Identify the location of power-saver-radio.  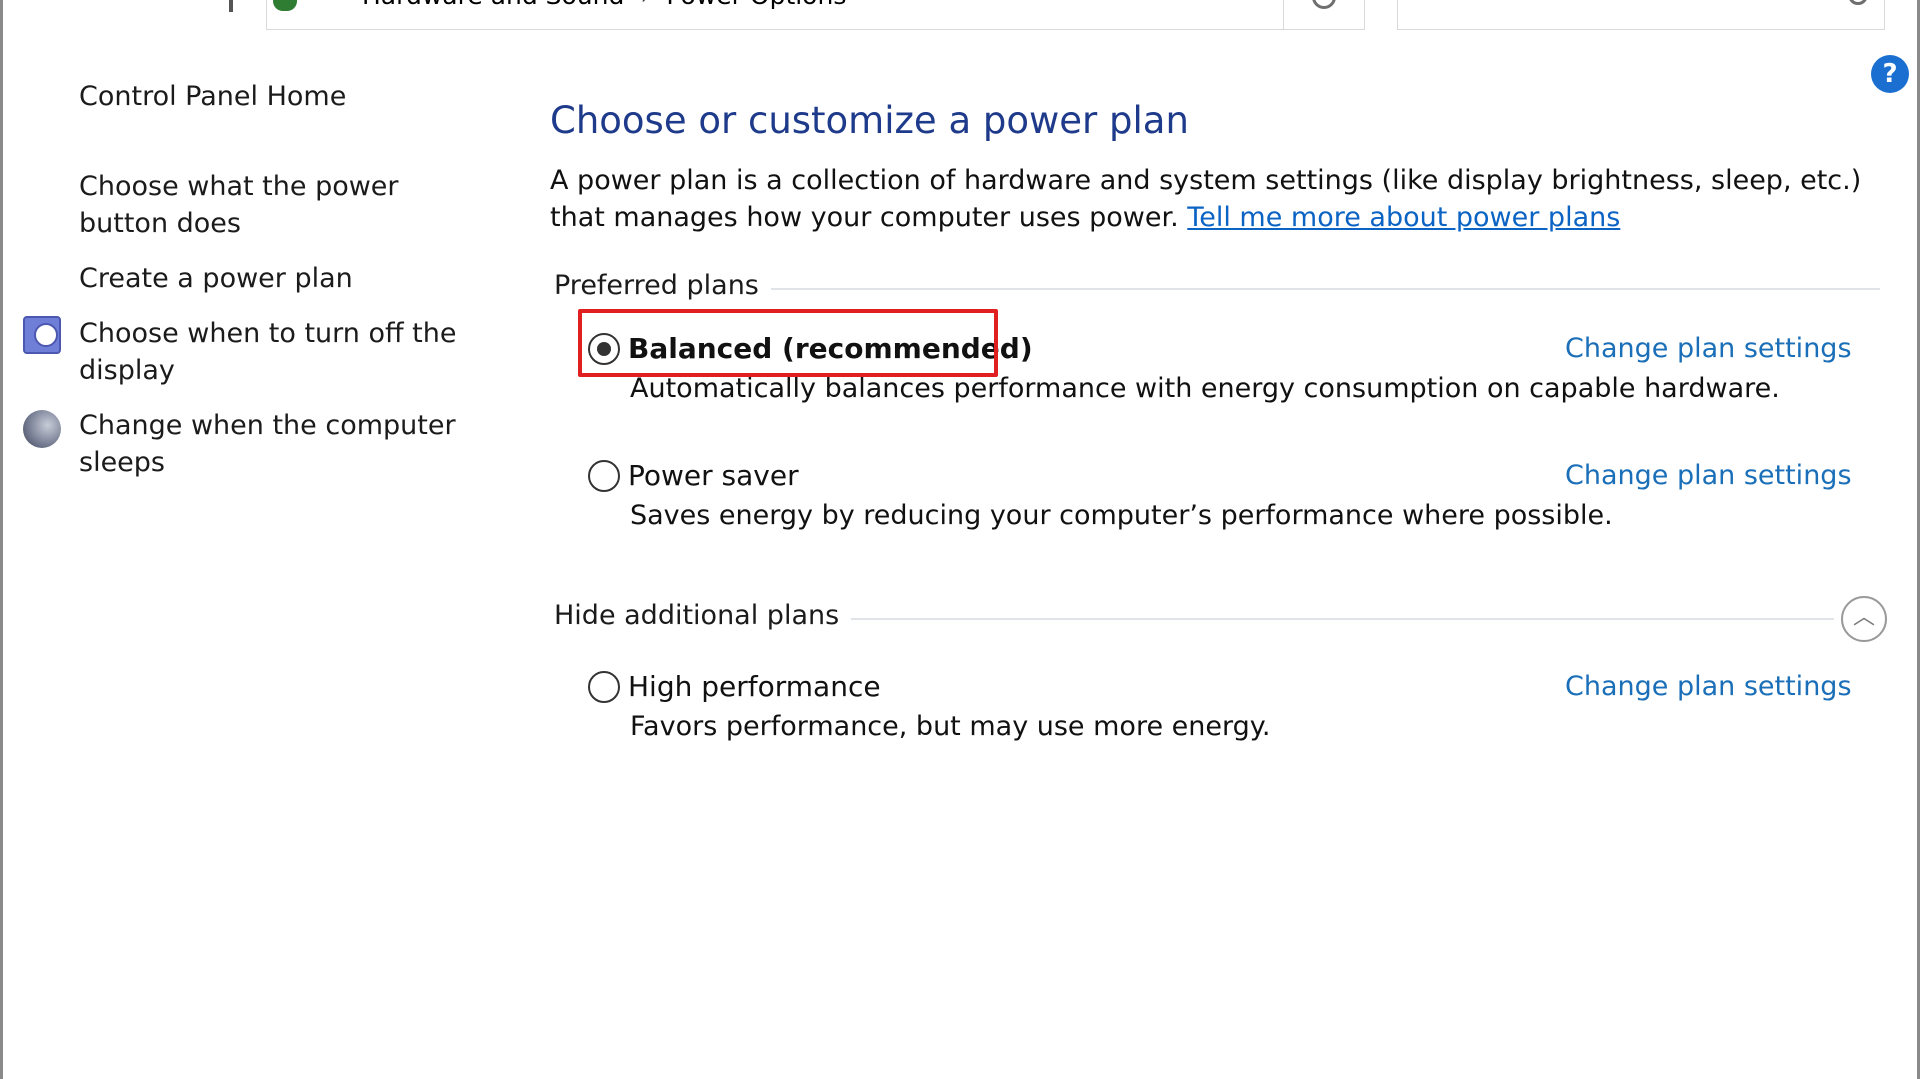
(604, 476).